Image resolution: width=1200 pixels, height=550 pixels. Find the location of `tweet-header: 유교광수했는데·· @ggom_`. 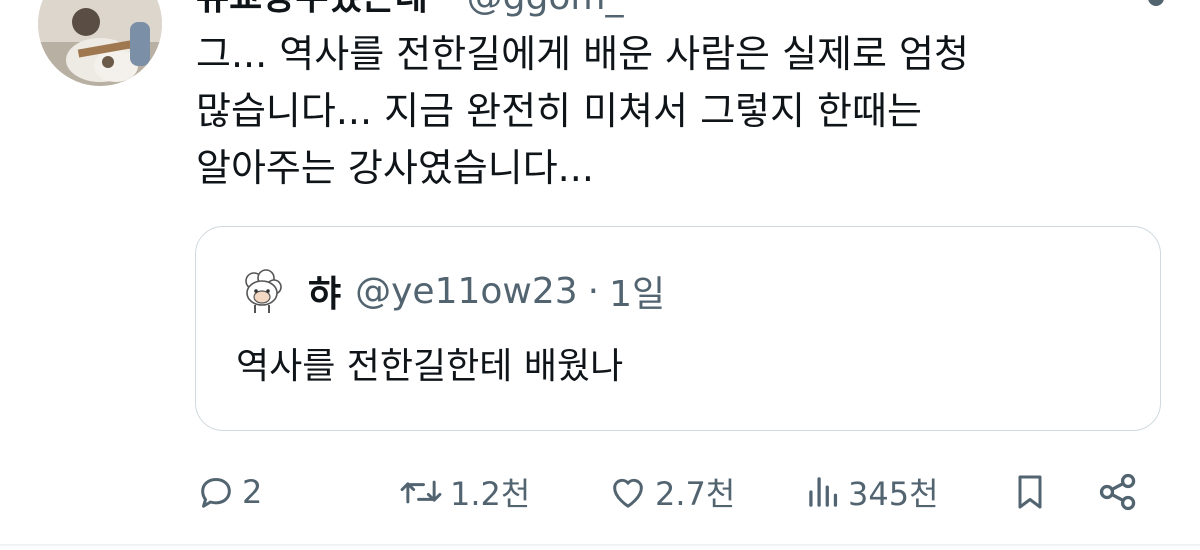

tweet-header: 유교광수했는데·· @ggom_ is located at coordinates (409, 10).